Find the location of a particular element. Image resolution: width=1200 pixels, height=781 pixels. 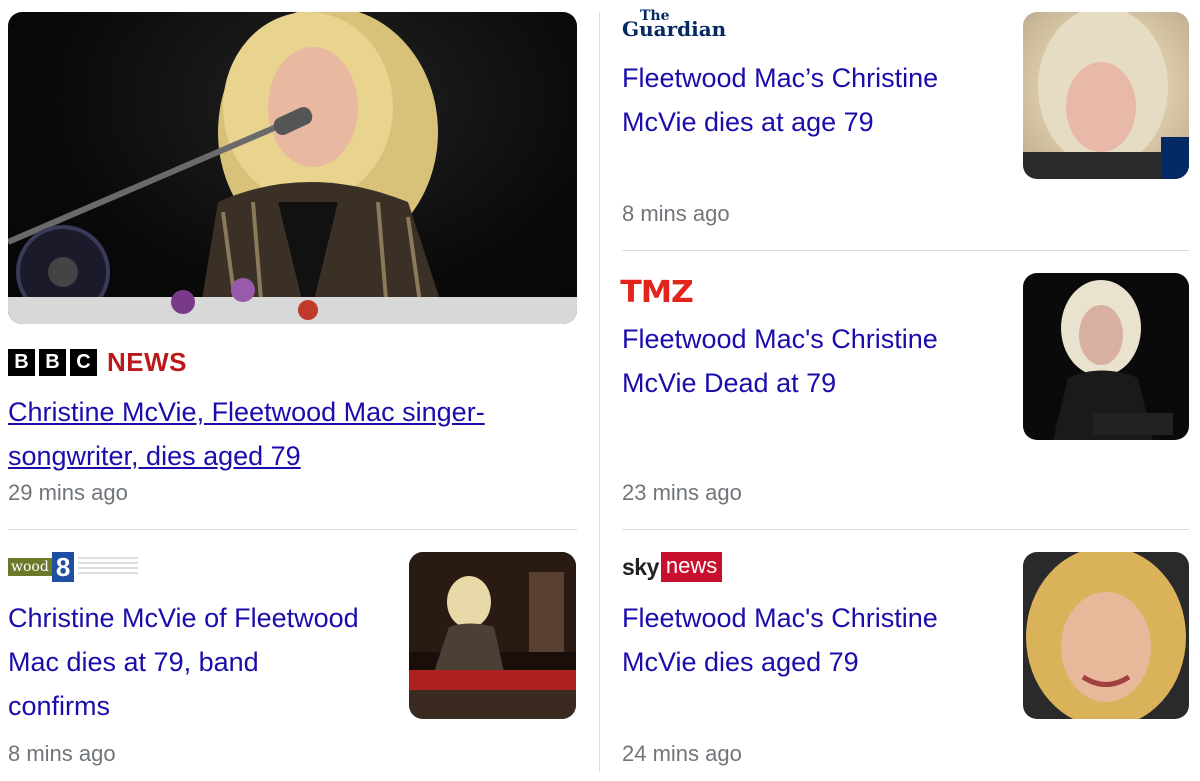

headline-line: songwriter, dies aged 79 is located at coordinates (298, 456).